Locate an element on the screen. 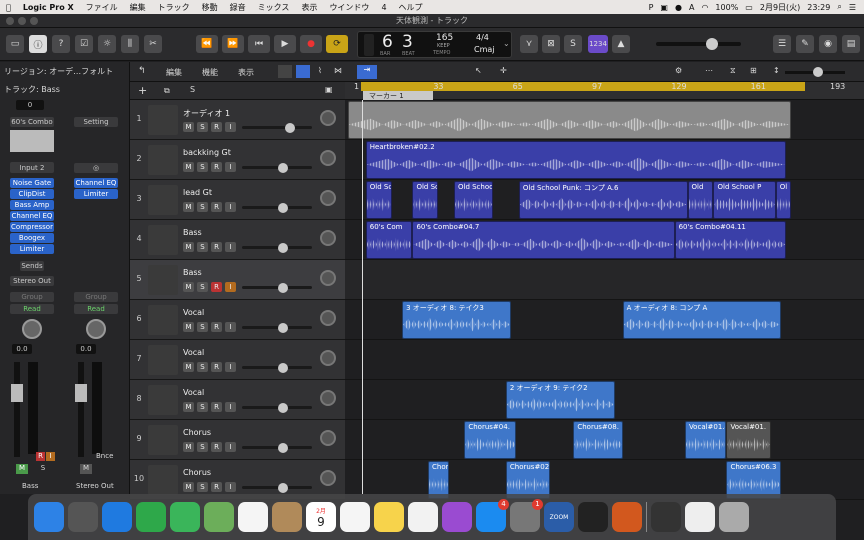  audio-region: 3 オーディオ 8: テイク3 is located at coordinates (457, 320).